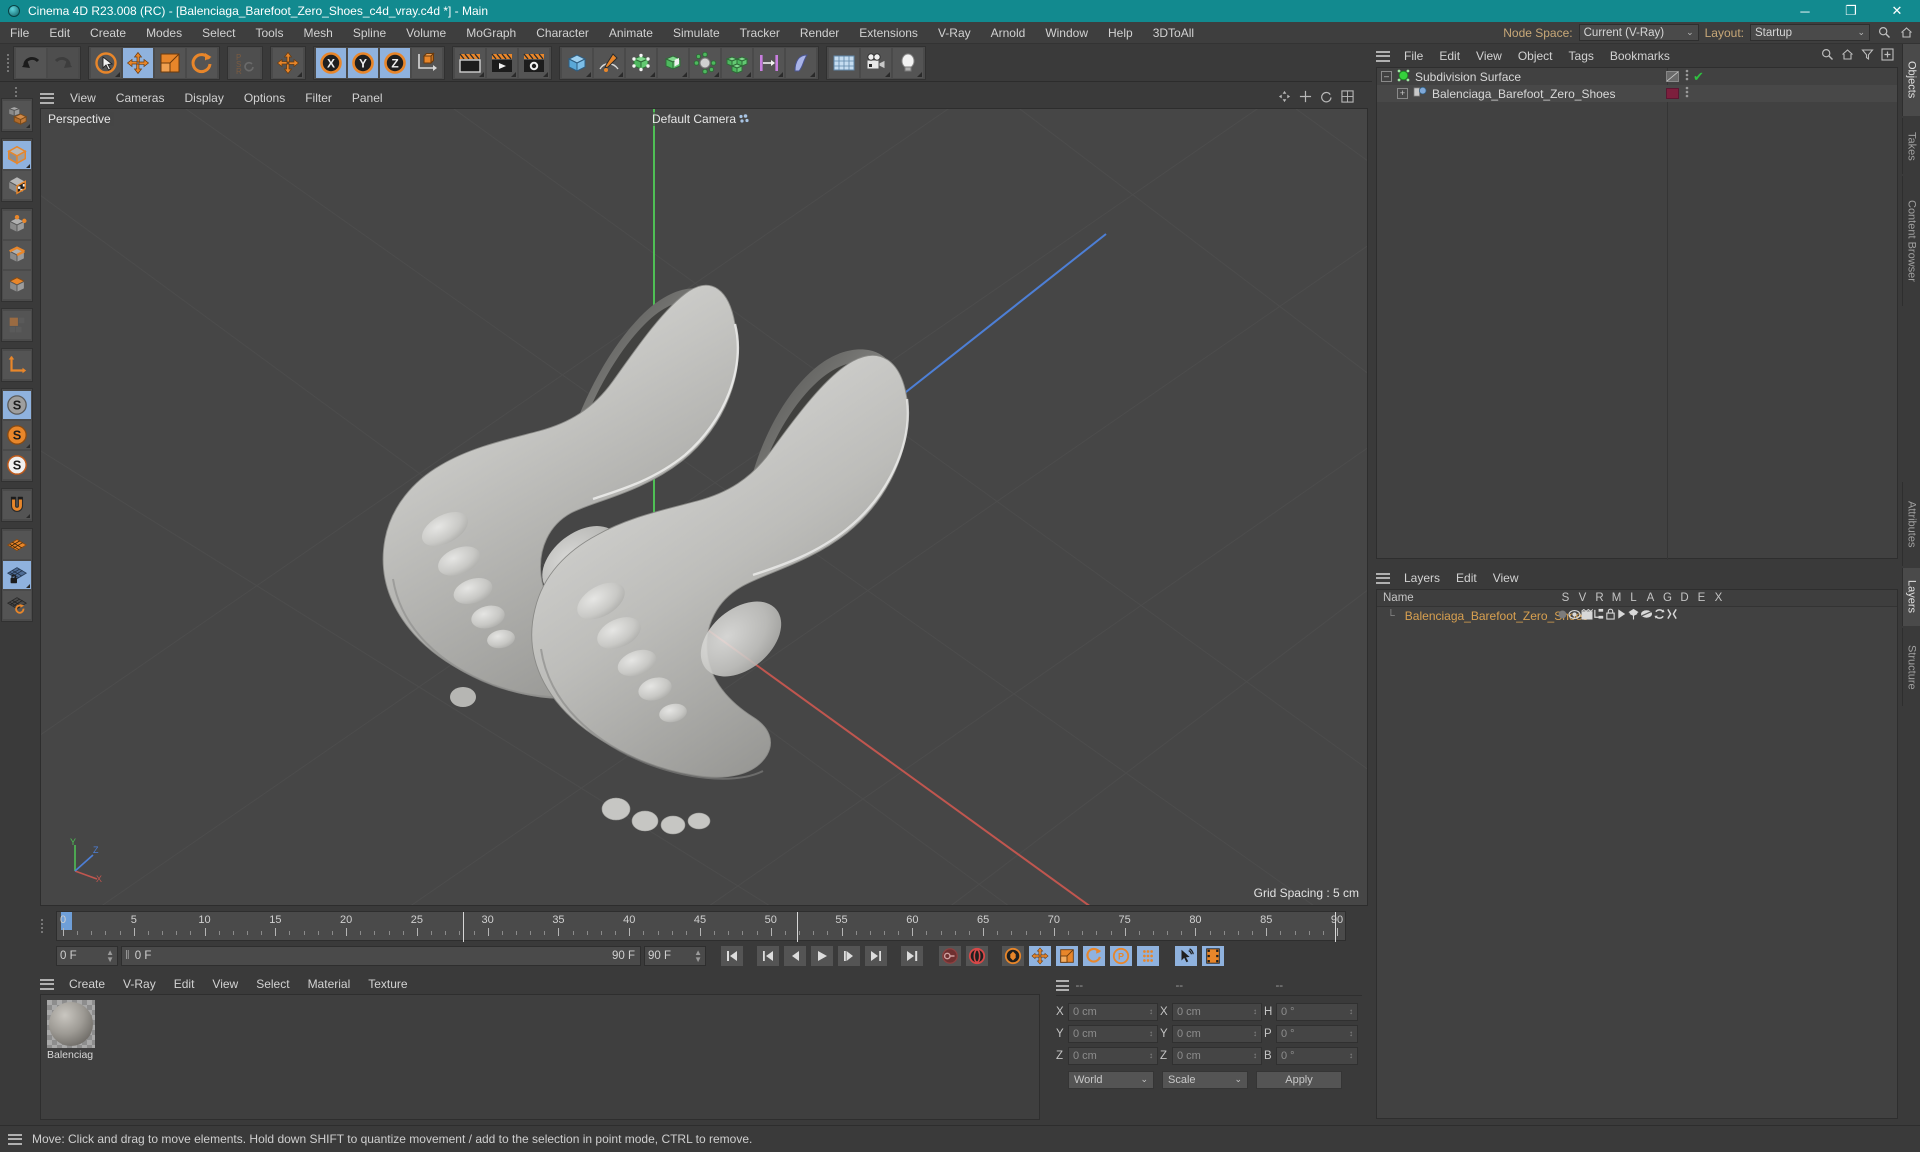 The image size is (1920, 1152). Describe the element at coordinates (470, 62) in the screenshot. I see `render-view-button` at that location.